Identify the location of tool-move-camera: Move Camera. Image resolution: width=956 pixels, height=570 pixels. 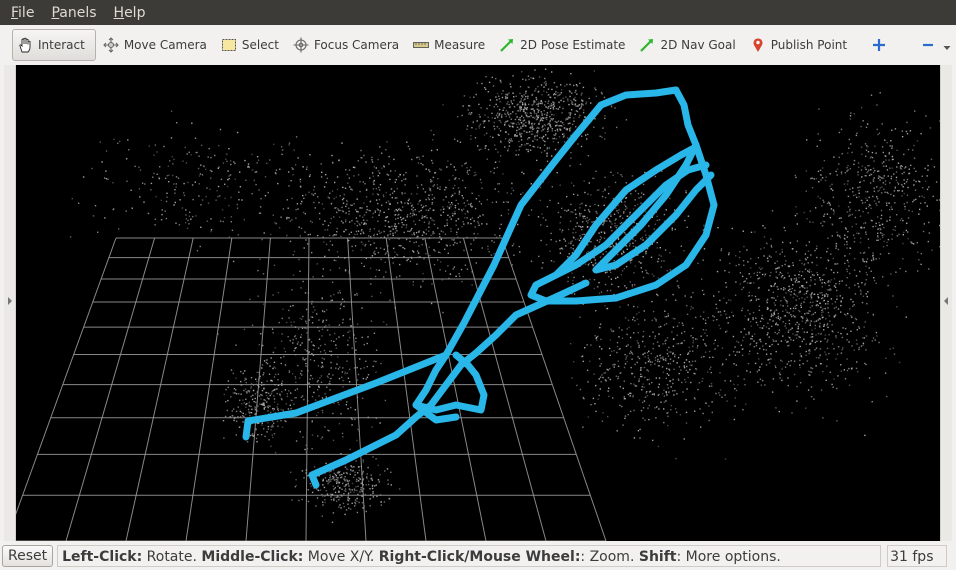
(156, 45).